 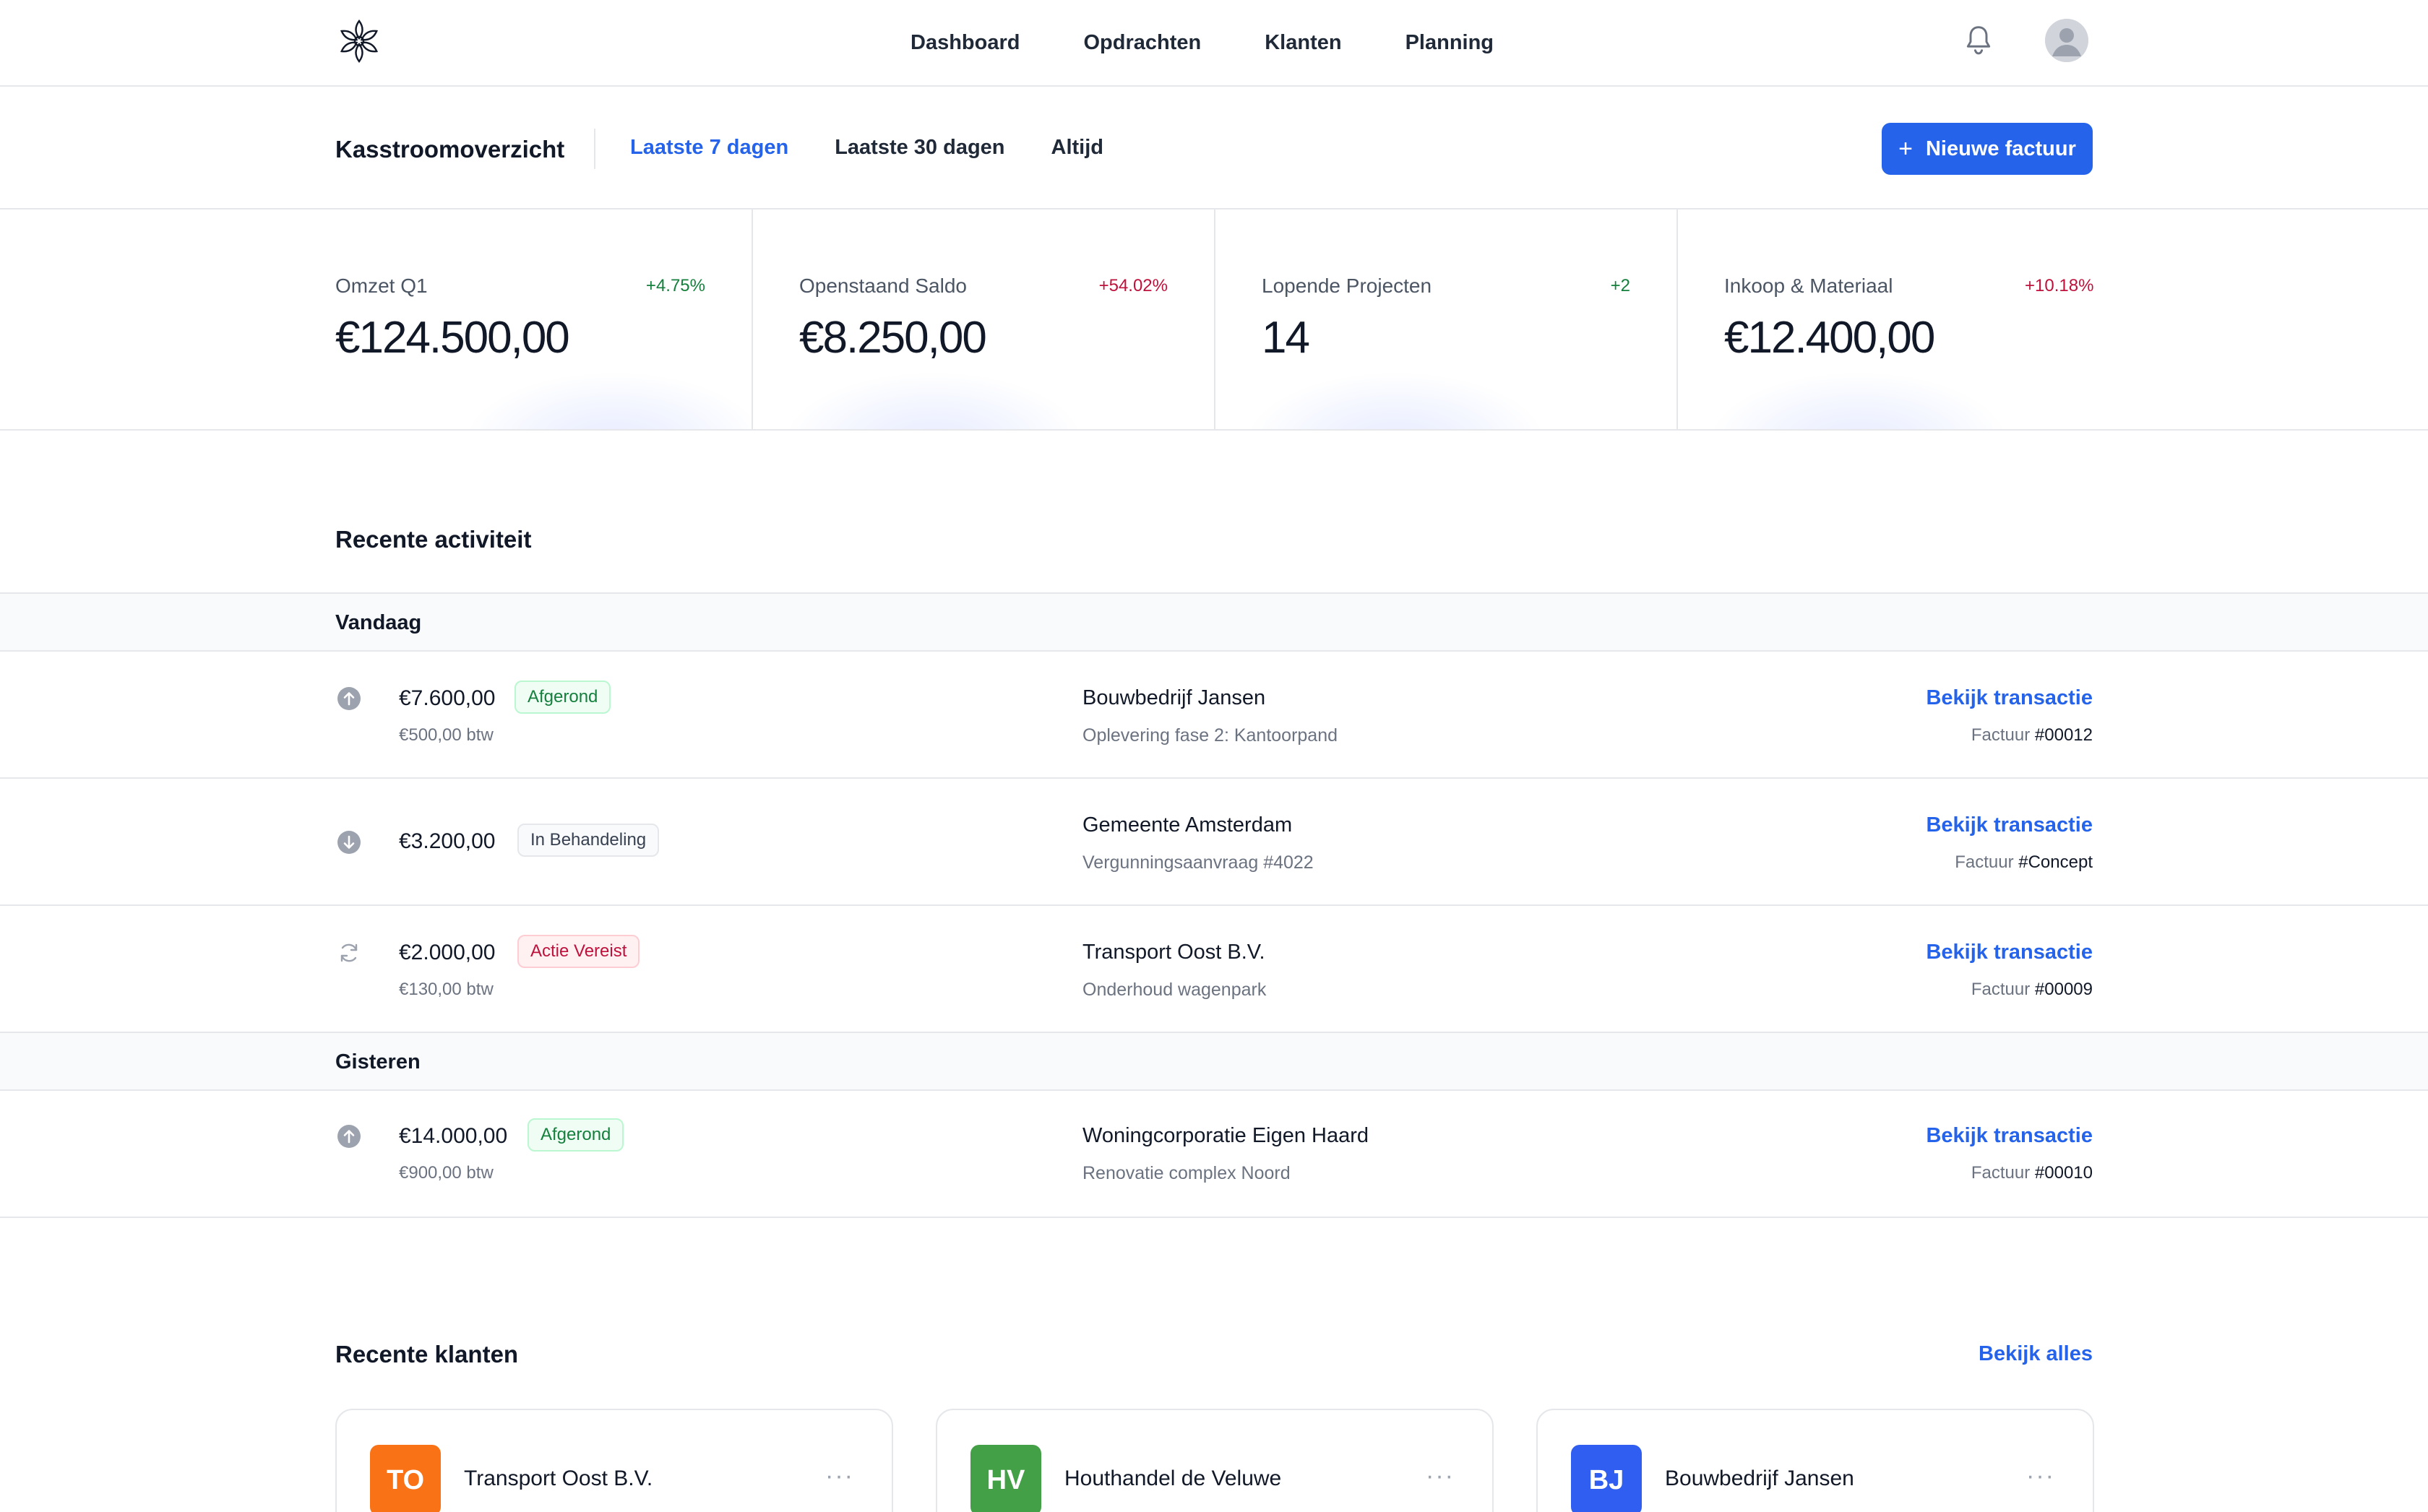 I want to click on recent-activity-title: Recente activiteit, so click(x=433, y=539).